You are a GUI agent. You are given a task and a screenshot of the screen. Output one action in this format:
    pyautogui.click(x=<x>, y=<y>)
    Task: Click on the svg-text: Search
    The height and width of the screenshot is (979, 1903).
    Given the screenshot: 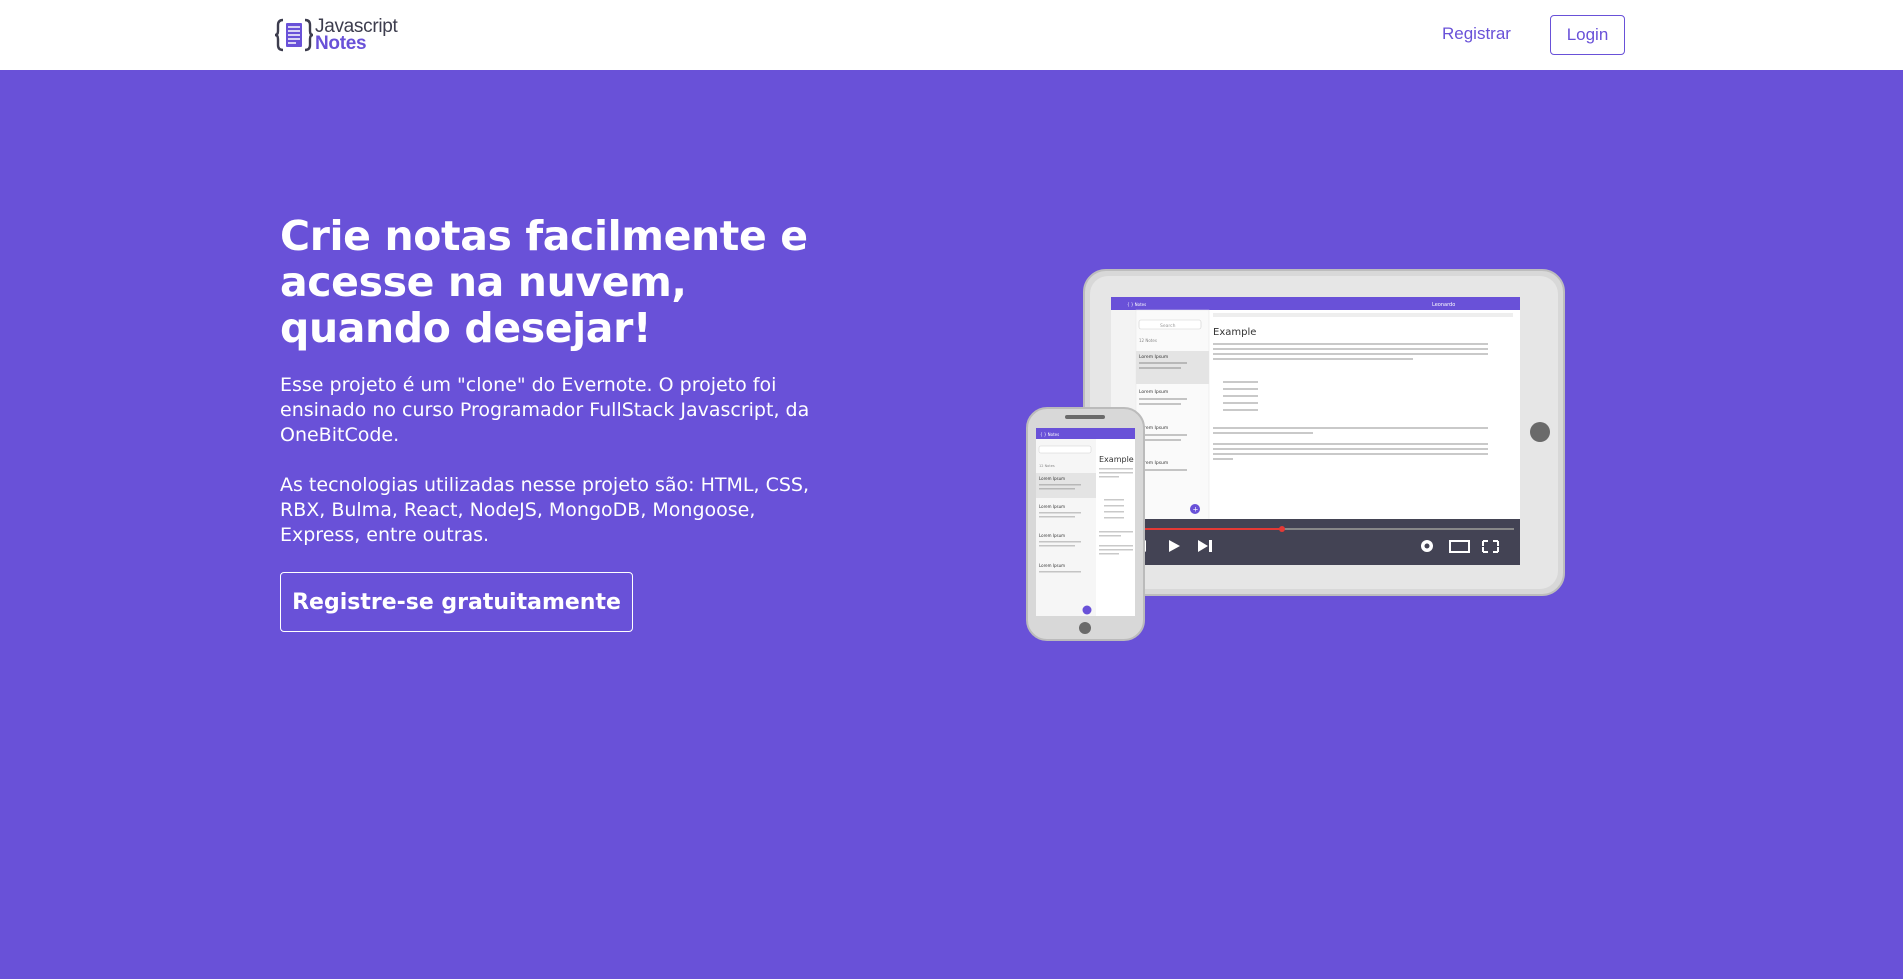 What is the action you would take?
    pyautogui.click(x=1168, y=326)
    